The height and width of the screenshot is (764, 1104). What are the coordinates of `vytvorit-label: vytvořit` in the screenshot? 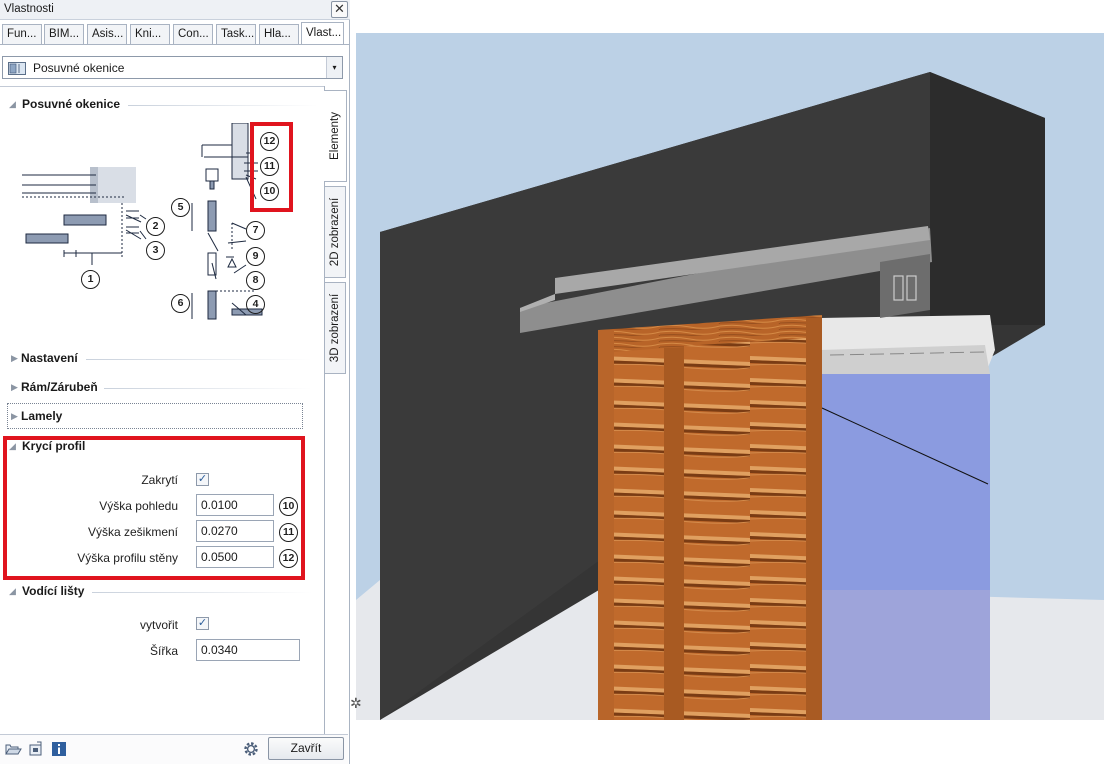 It's located at (158, 625).